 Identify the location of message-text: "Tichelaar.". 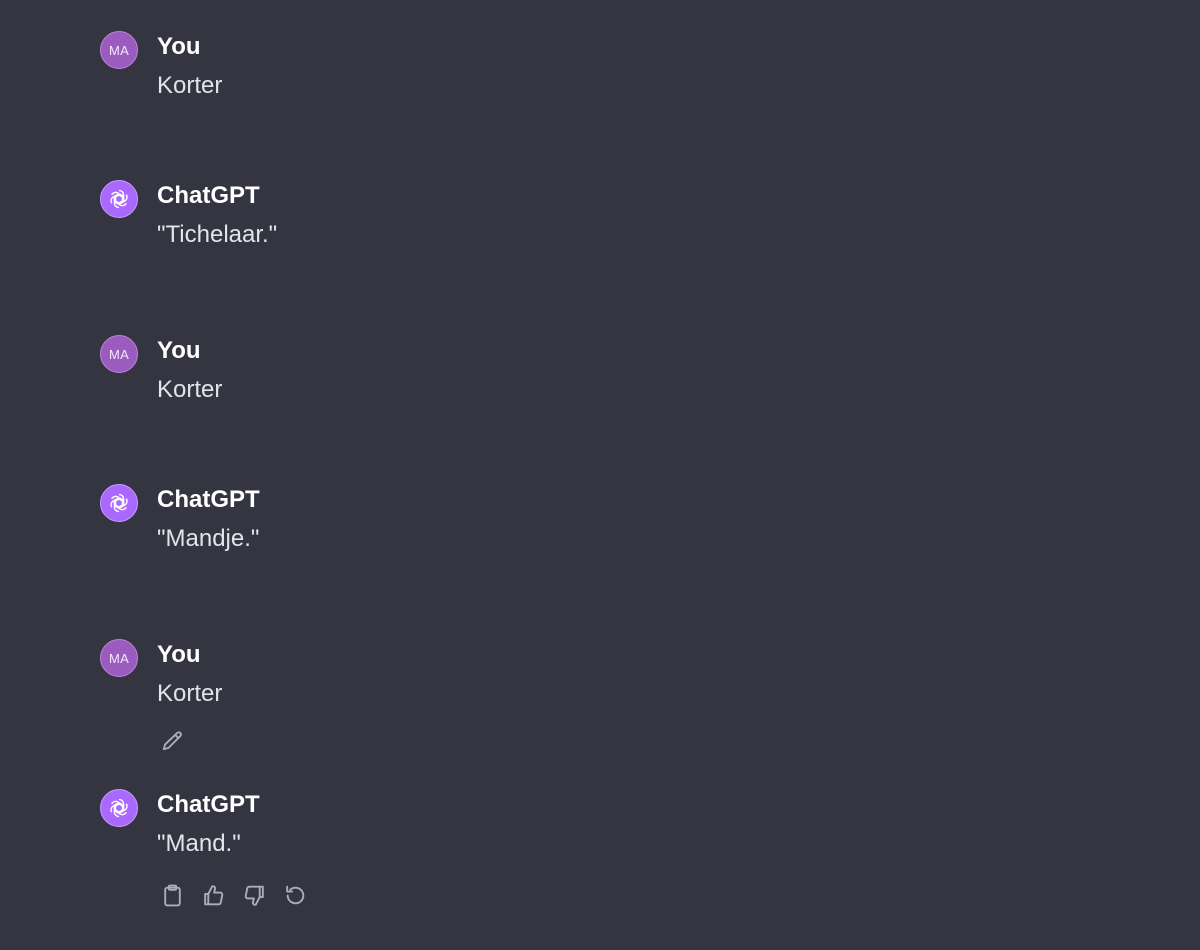
(217, 234).